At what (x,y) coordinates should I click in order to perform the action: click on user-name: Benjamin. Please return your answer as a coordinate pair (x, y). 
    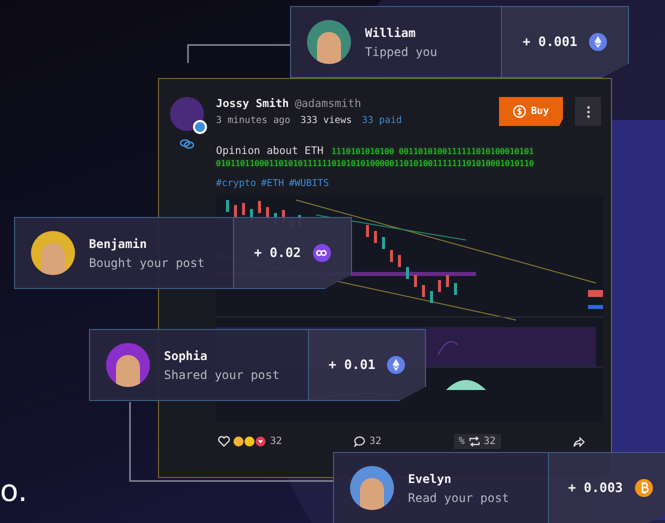
    Looking at the image, I should click on (118, 243).